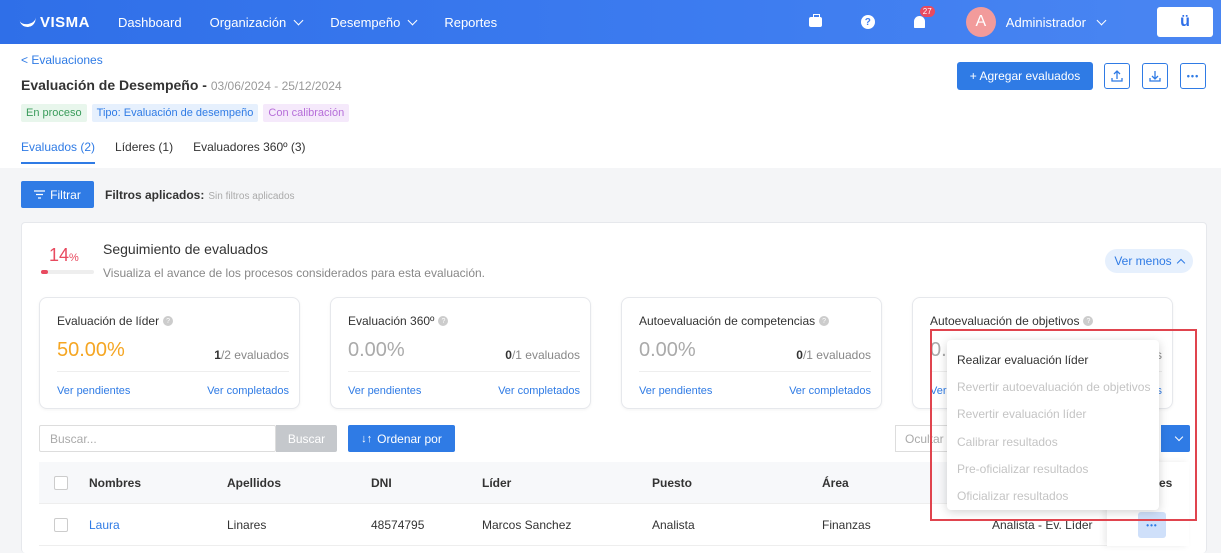 The width and height of the screenshot is (1221, 553). I want to click on nav-label: Organización, so click(248, 22).